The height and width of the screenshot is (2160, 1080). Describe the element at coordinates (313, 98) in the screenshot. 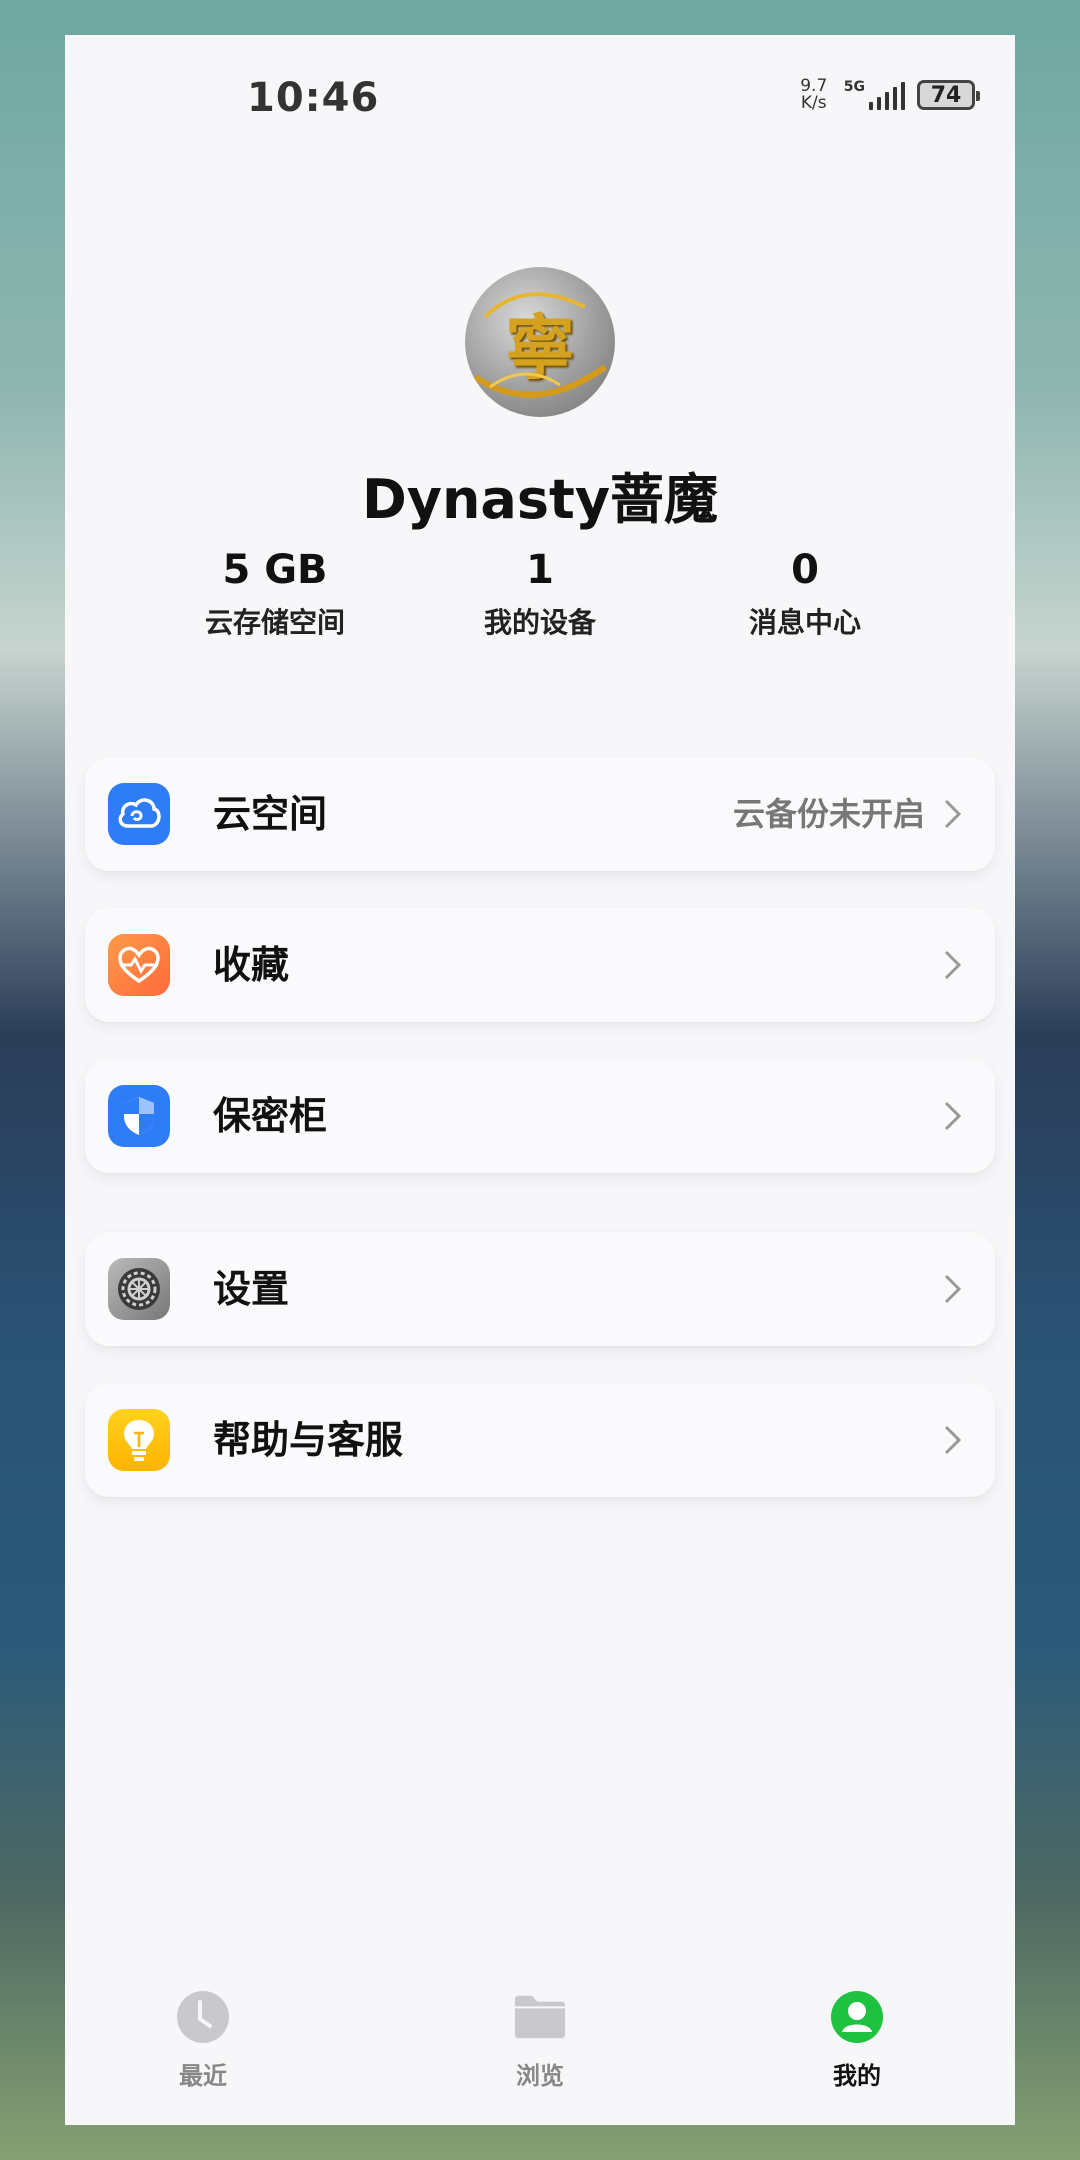

I see `status-time: 10:46` at that location.